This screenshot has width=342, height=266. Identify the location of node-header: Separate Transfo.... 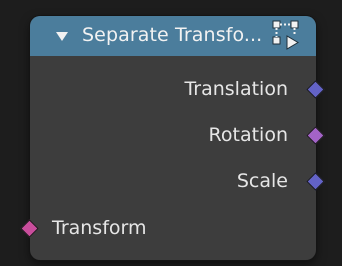
(173, 36).